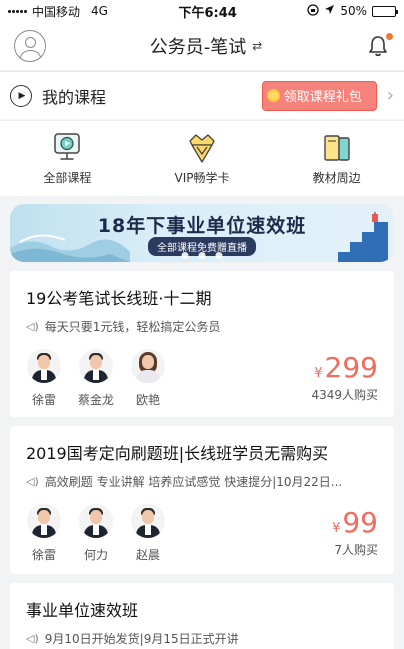 This screenshot has width=404, height=649. What do you see at coordinates (99, 11) in the screenshot?
I see `network-type: 4G` at bounding box center [99, 11].